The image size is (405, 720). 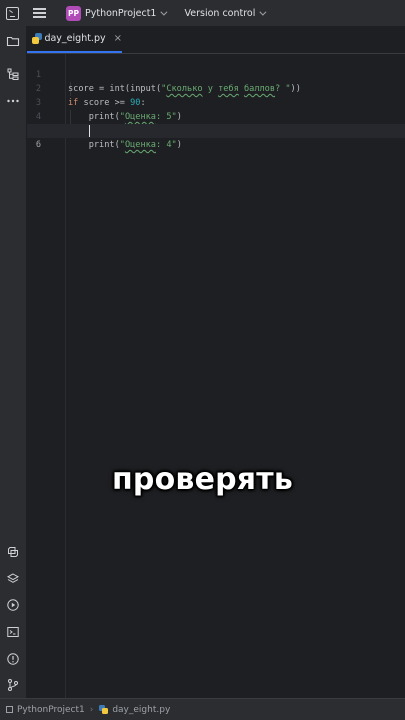 What do you see at coordinates (13, 362) in the screenshot?
I see `tool-window-bar` at bounding box center [13, 362].